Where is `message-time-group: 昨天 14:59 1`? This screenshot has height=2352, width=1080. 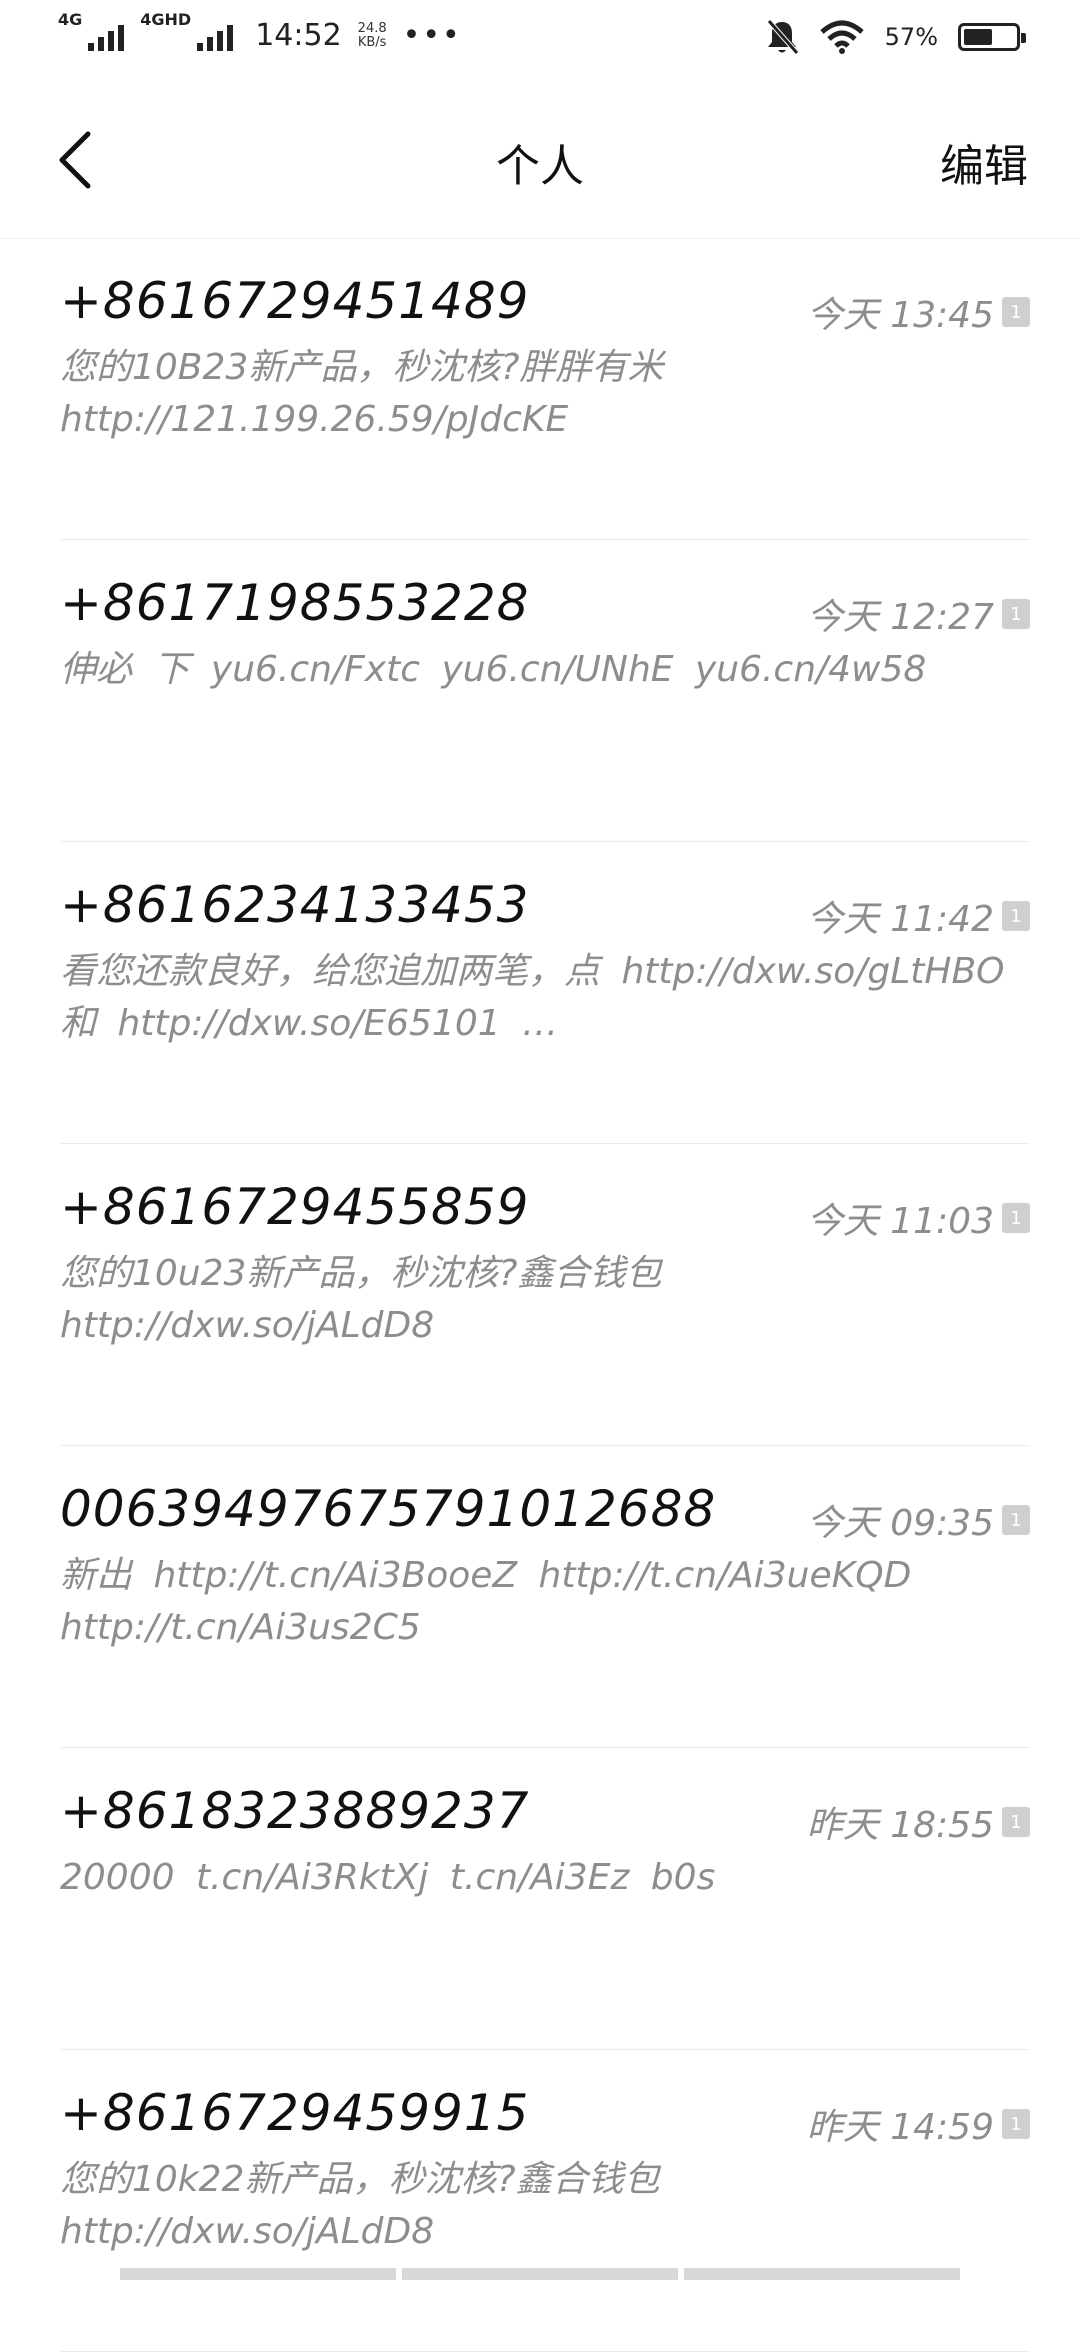
message-time-group: 昨天 14:59 1 is located at coordinates (918, 2124).